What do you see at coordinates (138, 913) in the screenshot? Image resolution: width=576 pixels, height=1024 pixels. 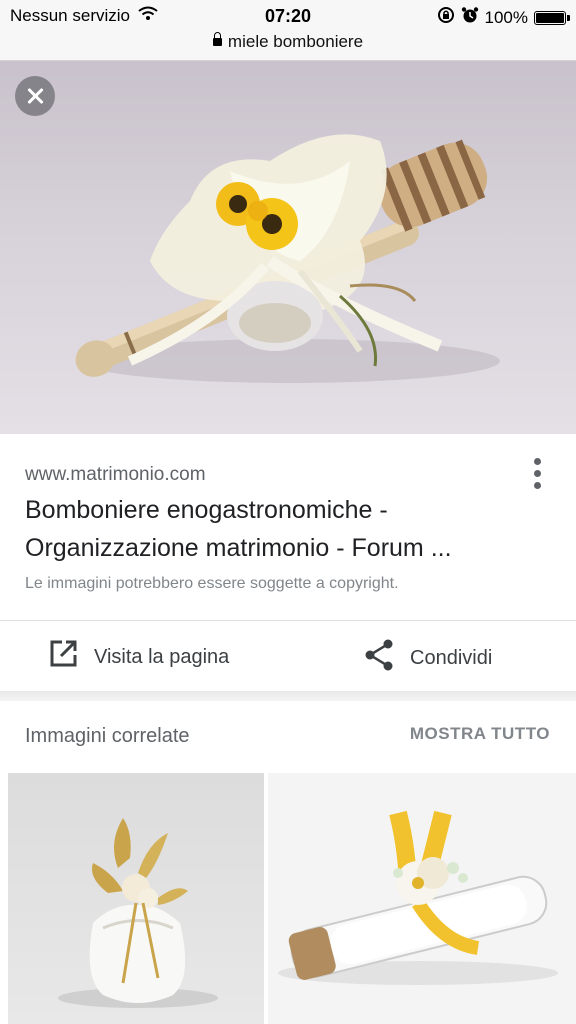 I see `satin-bag-favor-picture` at bounding box center [138, 913].